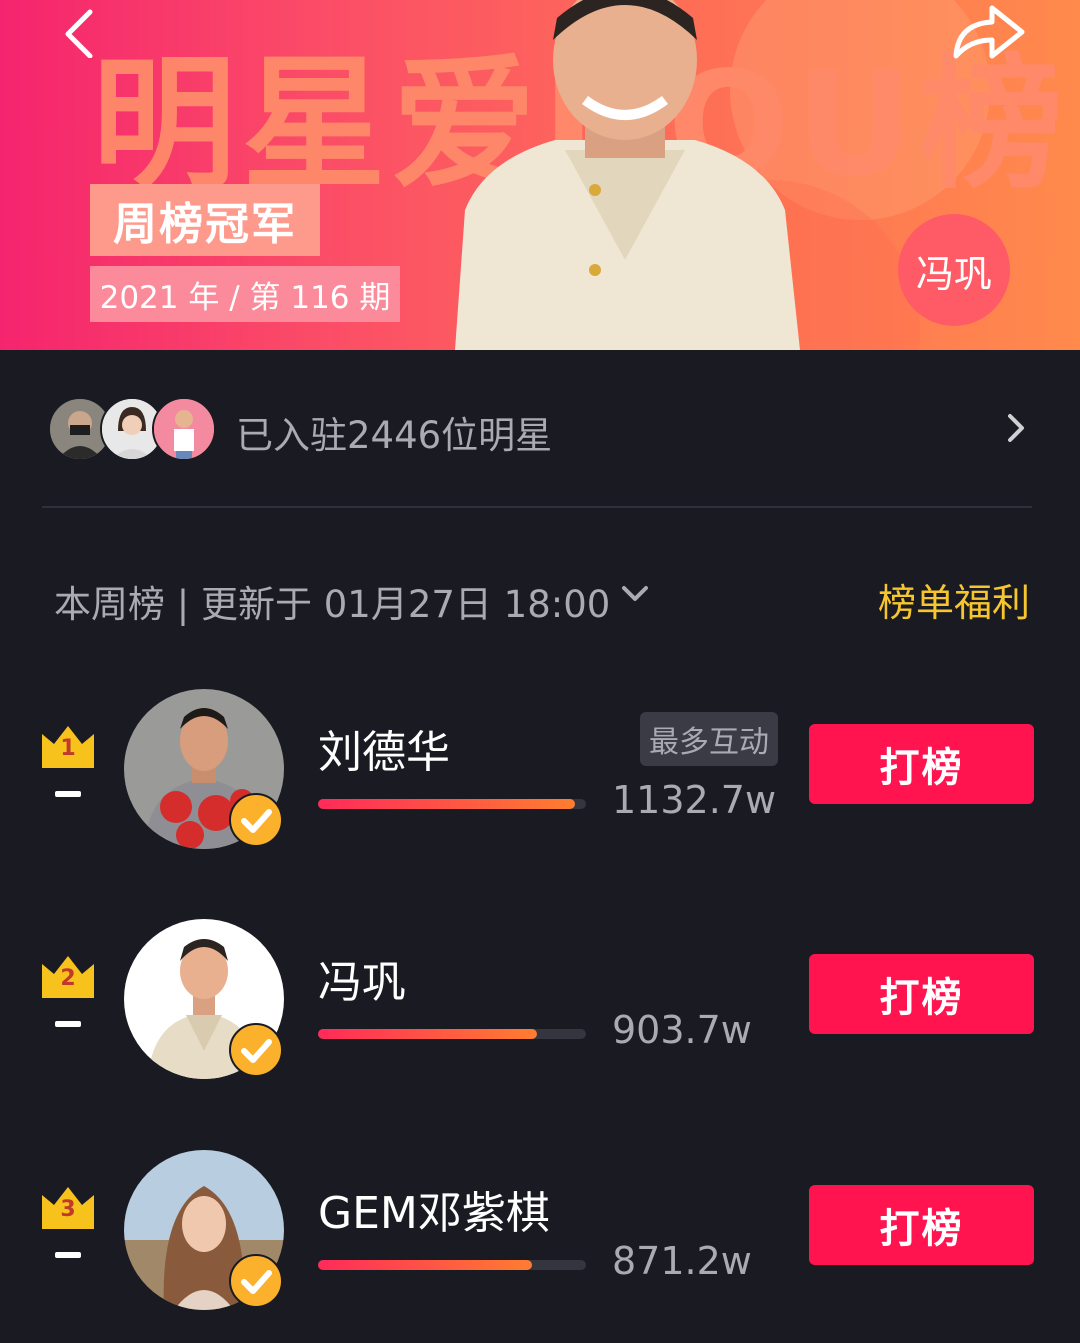  I want to click on star-name: 刘德华, so click(384, 752).